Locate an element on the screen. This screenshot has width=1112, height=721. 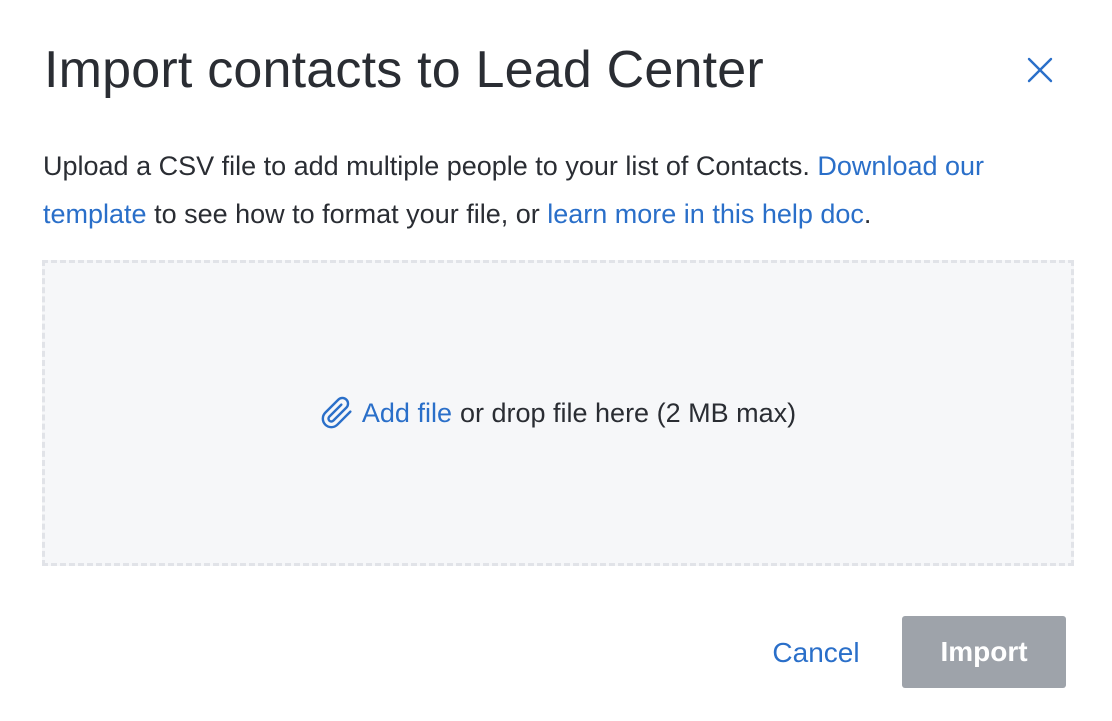
close-icon is located at coordinates (1040, 70).